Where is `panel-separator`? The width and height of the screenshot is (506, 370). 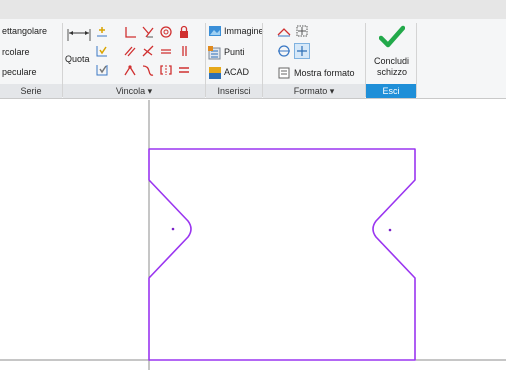 panel-separator is located at coordinates (416, 60).